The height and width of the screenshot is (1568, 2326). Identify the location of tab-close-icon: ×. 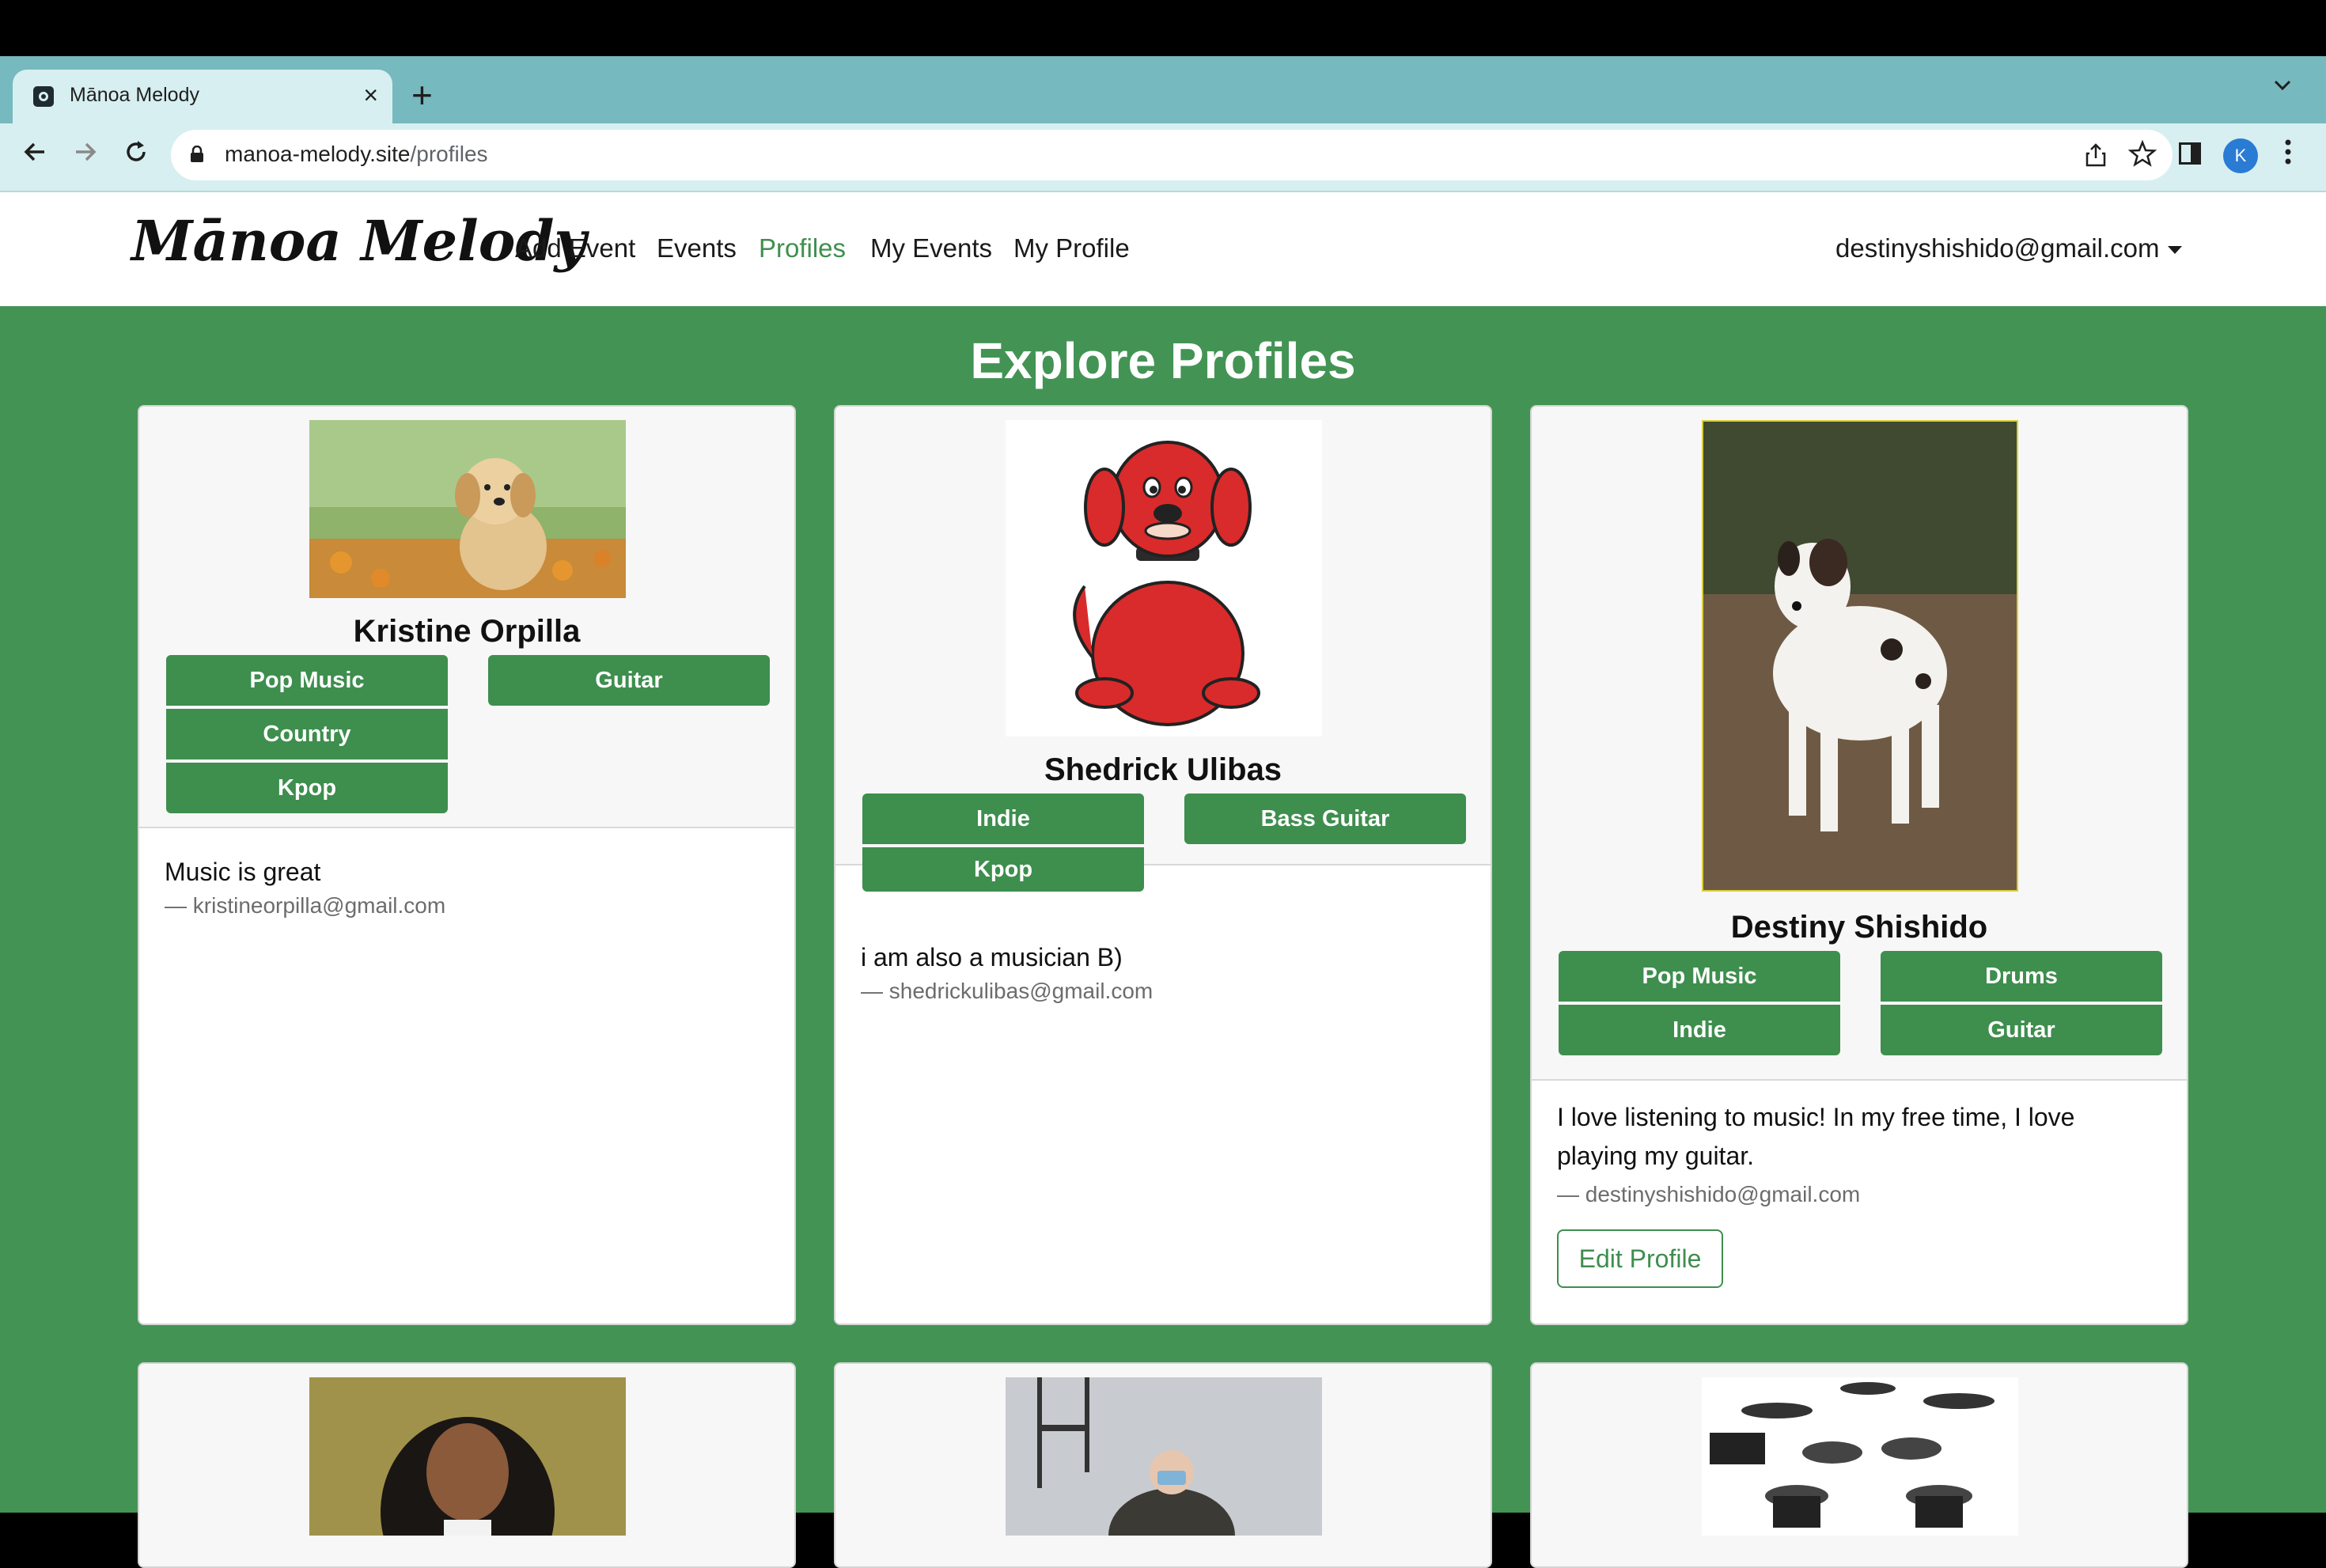
(371, 95).